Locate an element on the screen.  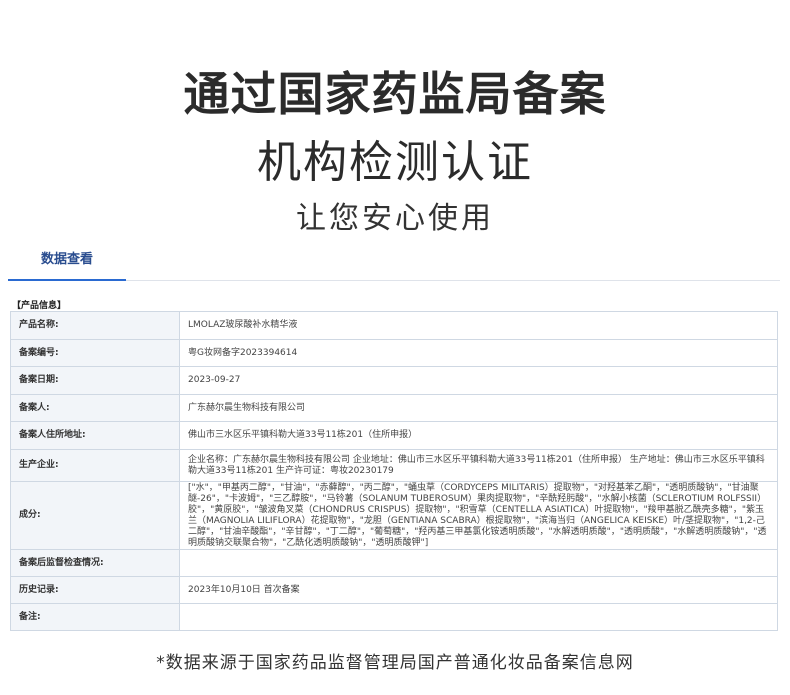
data-source-note: *数据来源于国家药品监督管理局国产普通化妆品备案信息网 is located at coordinates (395, 663).